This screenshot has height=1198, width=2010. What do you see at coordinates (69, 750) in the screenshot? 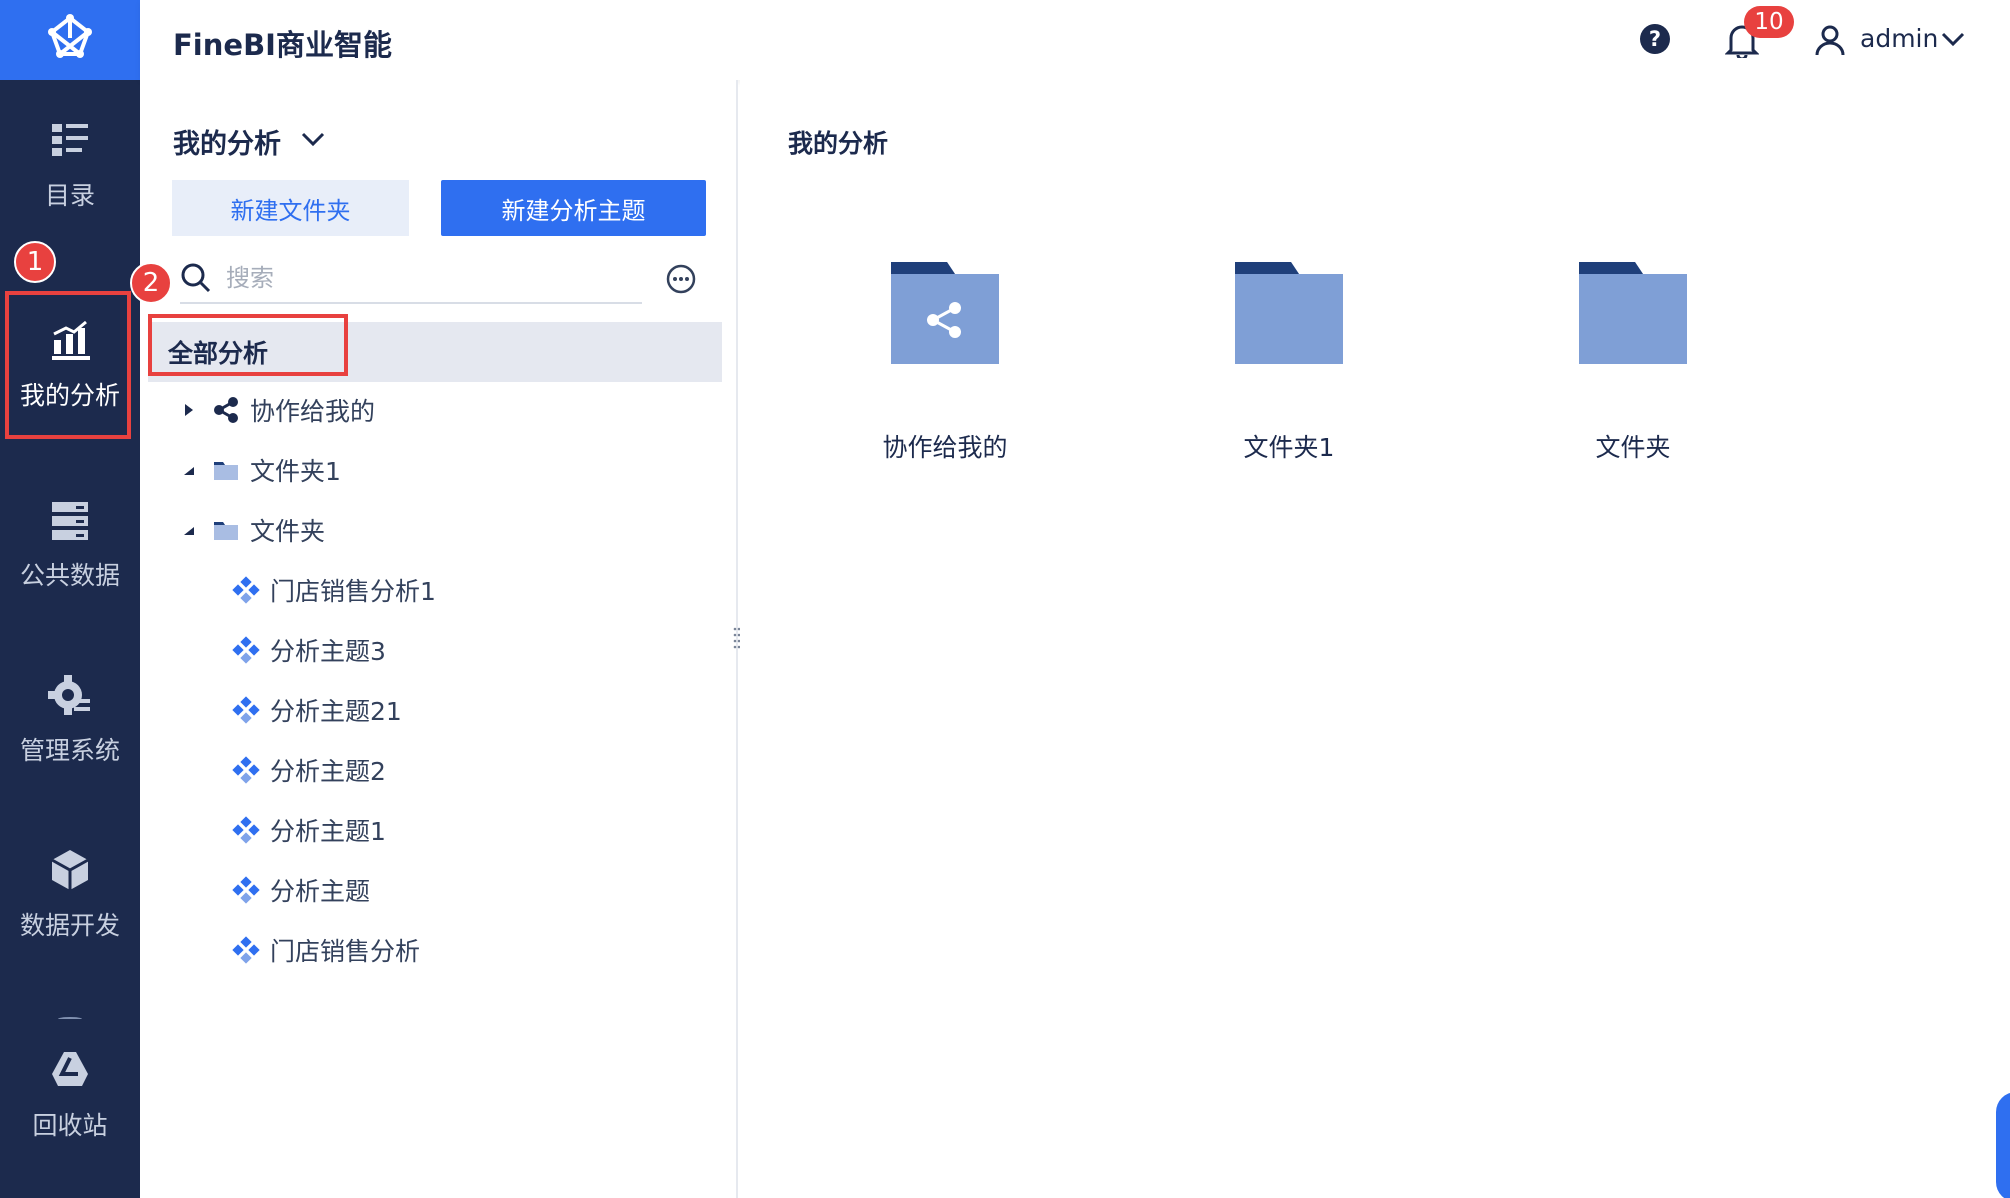
I see `sidebar-item-label: 管理系统` at bounding box center [69, 750].